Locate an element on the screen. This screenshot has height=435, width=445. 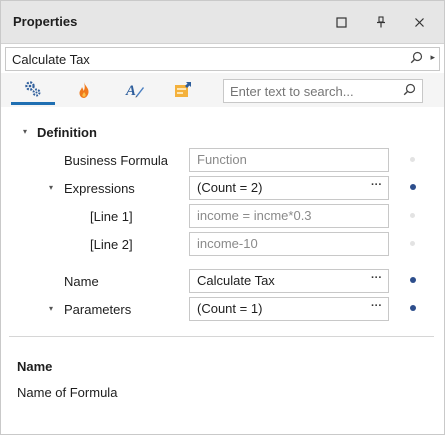
search-input is located at coordinates (310, 91).